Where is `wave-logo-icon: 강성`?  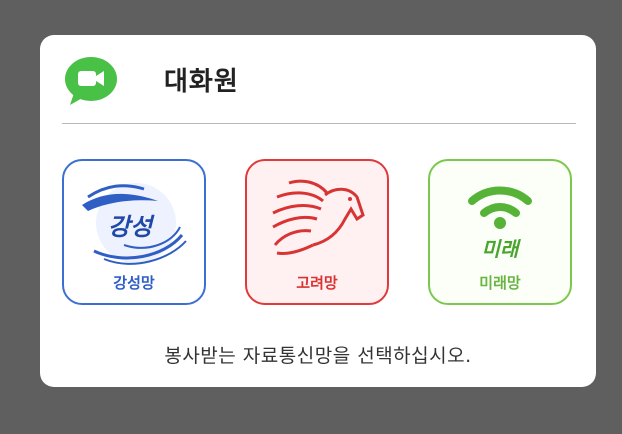
wave-logo-icon: 강성 is located at coordinates (134, 224).